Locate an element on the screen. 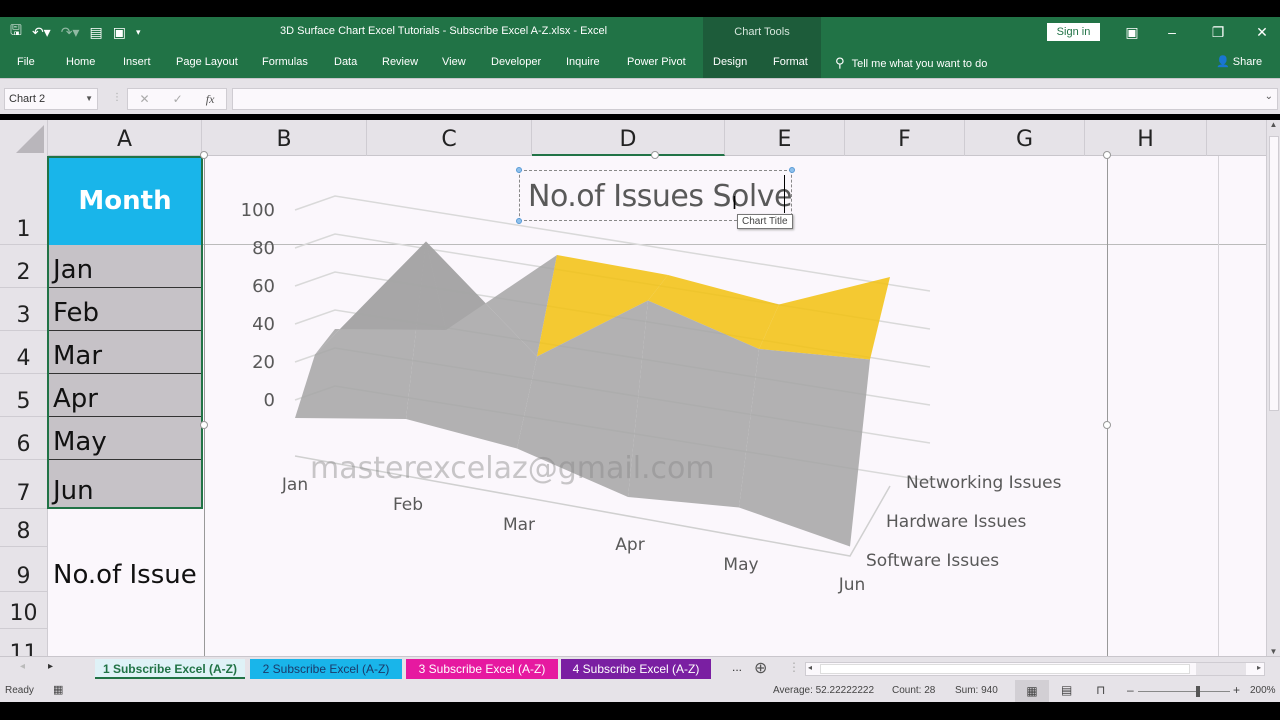 This screenshot has height=720, width=1280. sheet-tab-3: 3 Subscribe Excel (A-Z) is located at coordinates (482, 669).